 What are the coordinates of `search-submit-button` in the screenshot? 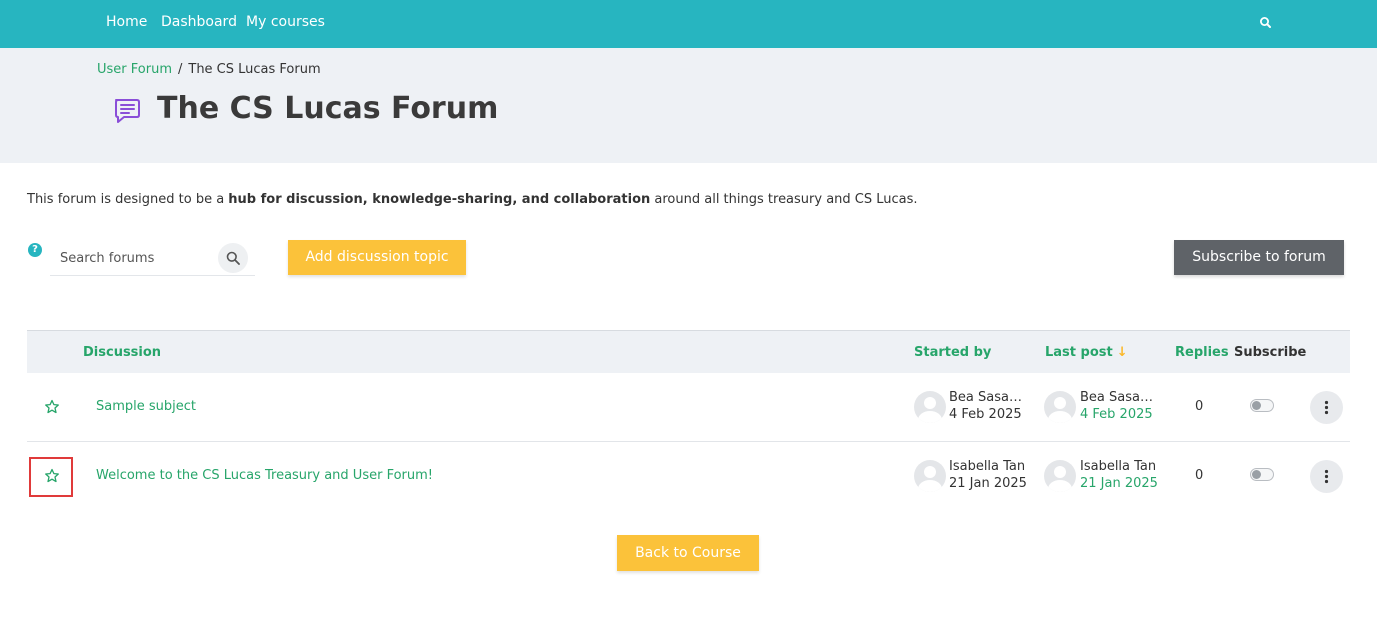 It's located at (233, 258).